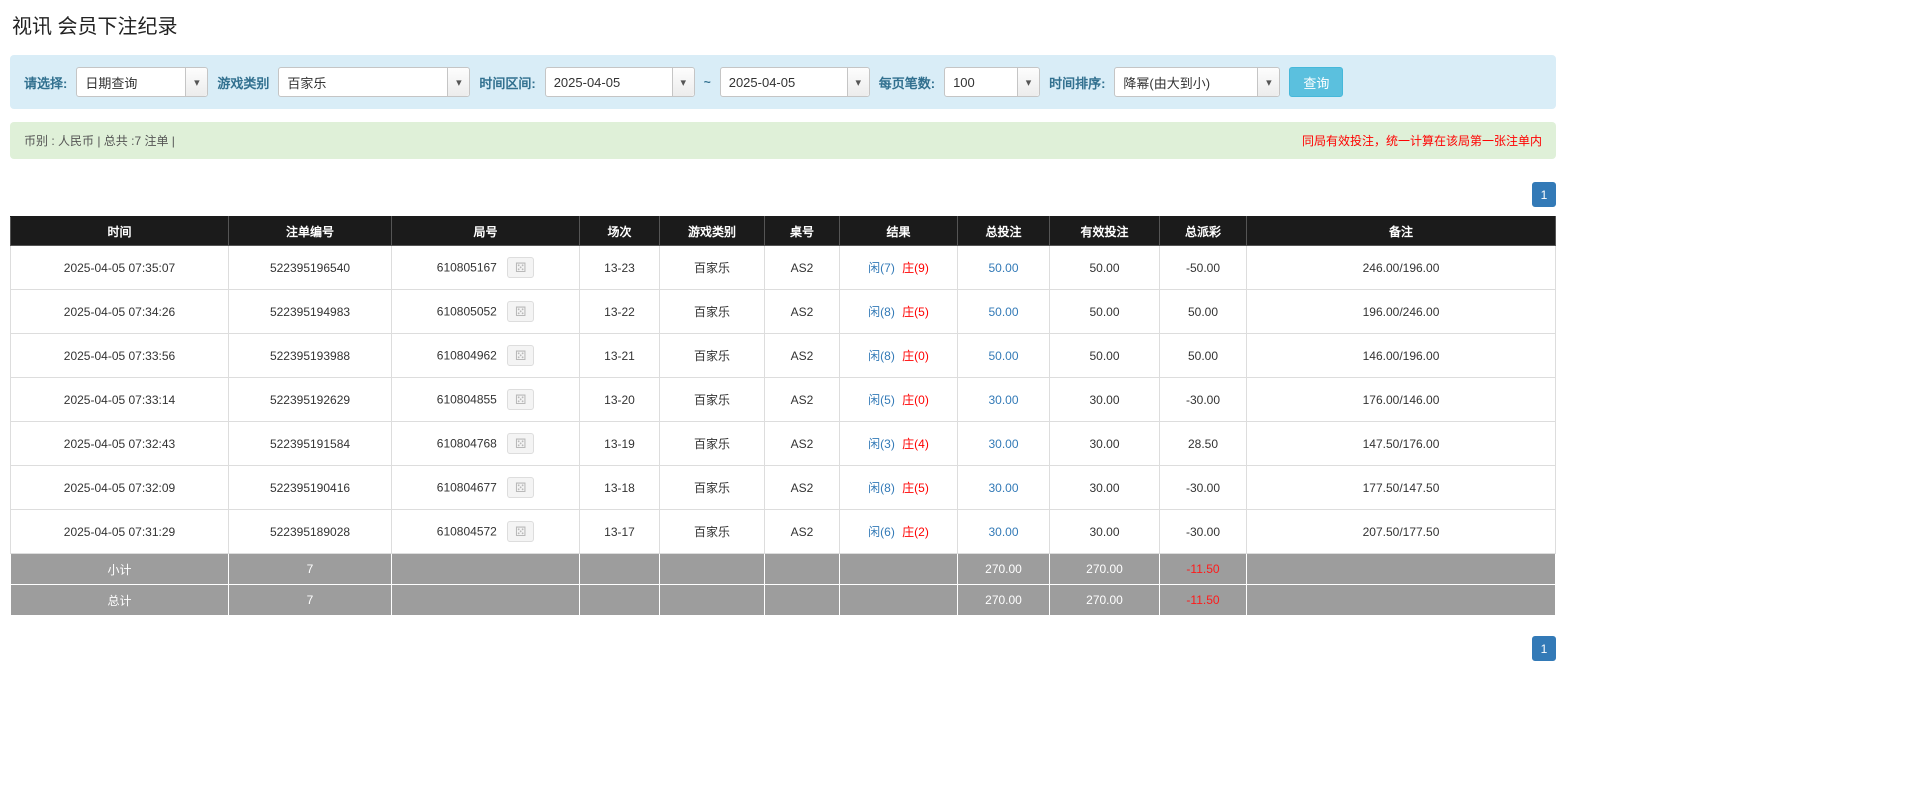  What do you see at coordinates (1104, 600) in the screenshot?
I see `total-valid-bet: 270.00` at bounding box center [1104, 600].